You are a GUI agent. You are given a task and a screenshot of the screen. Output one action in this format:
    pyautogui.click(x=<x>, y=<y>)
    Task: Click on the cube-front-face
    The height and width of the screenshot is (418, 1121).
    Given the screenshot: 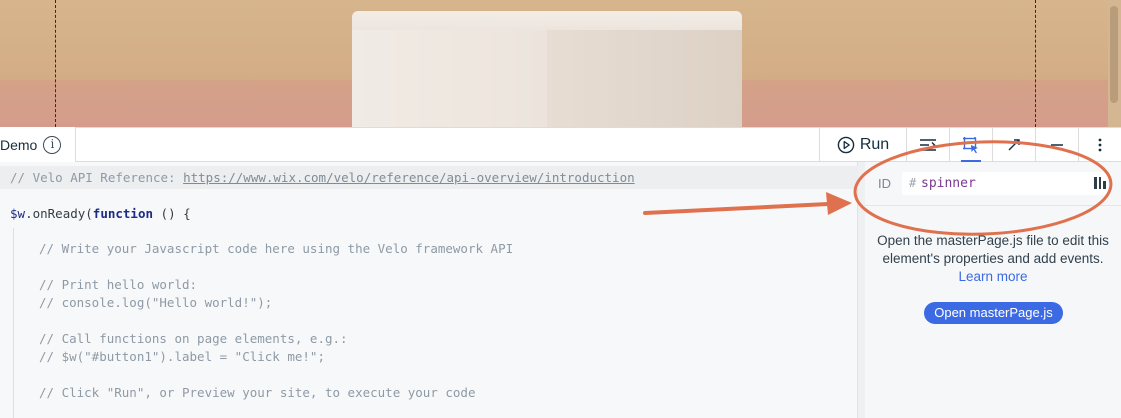 What is the action you would take?
    pyautogui.click(x=449, y=78)
    